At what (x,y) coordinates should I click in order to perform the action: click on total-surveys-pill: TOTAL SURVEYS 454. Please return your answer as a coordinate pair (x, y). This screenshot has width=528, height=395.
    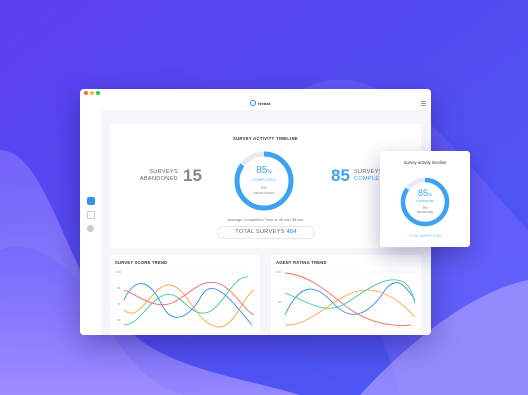
    Looking at the image, I should click on (266, 232).